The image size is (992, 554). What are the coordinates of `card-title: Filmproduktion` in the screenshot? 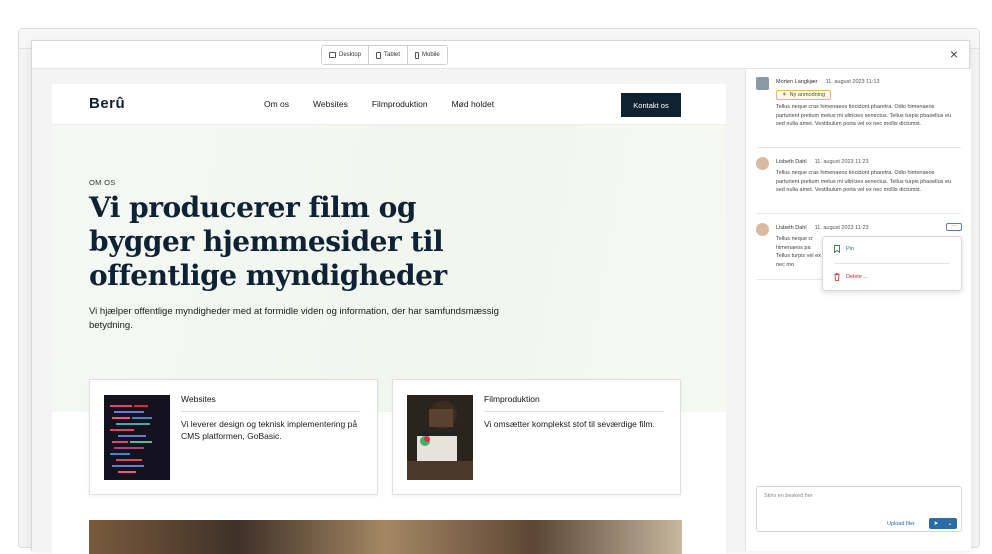 It's located at (512, 399).